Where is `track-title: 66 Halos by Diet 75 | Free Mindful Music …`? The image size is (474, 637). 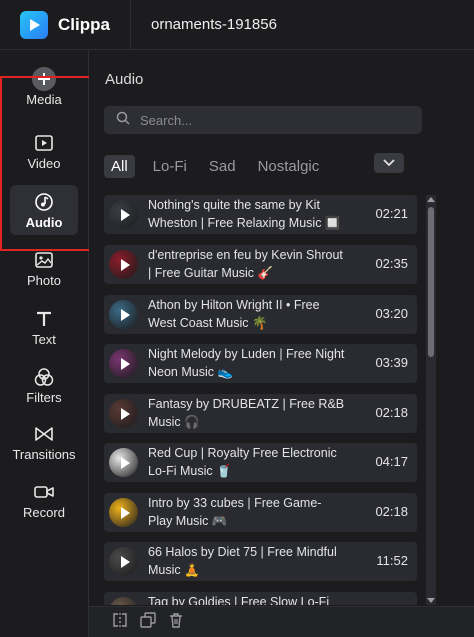
track-title: 66 Halos by Diet 75 | Free Mindful Music … is located at coordinates (242, 561).